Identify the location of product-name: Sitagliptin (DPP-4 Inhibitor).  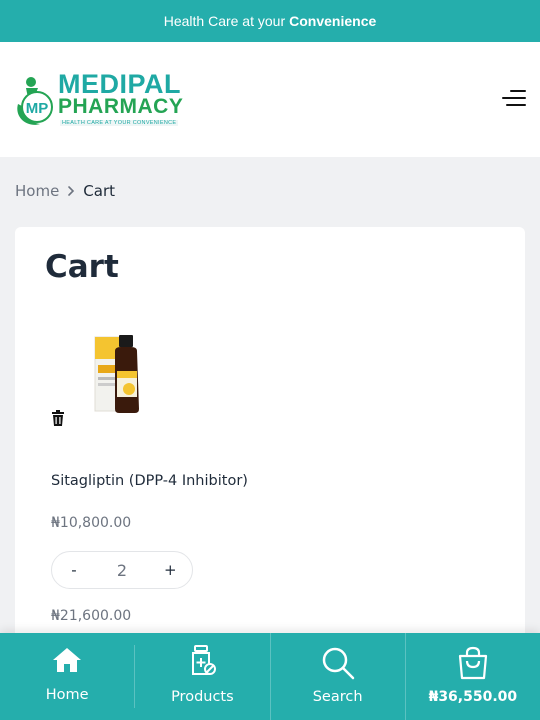
(149, 481).